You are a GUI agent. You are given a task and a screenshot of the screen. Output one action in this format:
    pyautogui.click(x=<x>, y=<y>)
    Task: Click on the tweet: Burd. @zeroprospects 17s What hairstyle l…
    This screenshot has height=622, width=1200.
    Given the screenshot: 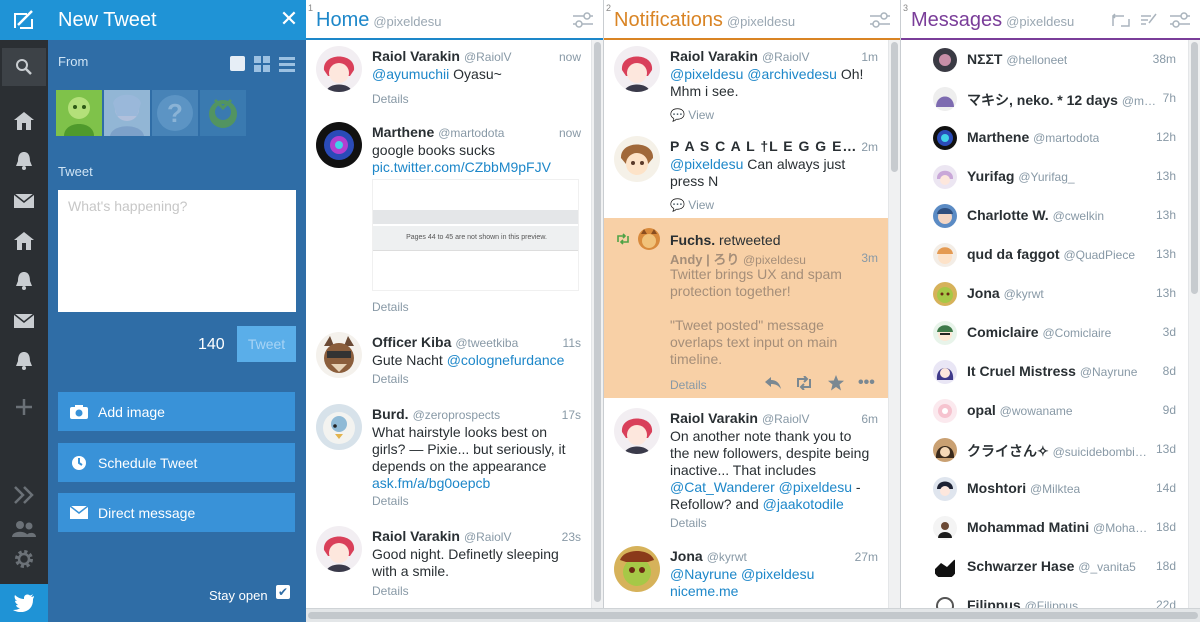 What is the action you would take?
    pyautogui.click(x=448, y=459)
    